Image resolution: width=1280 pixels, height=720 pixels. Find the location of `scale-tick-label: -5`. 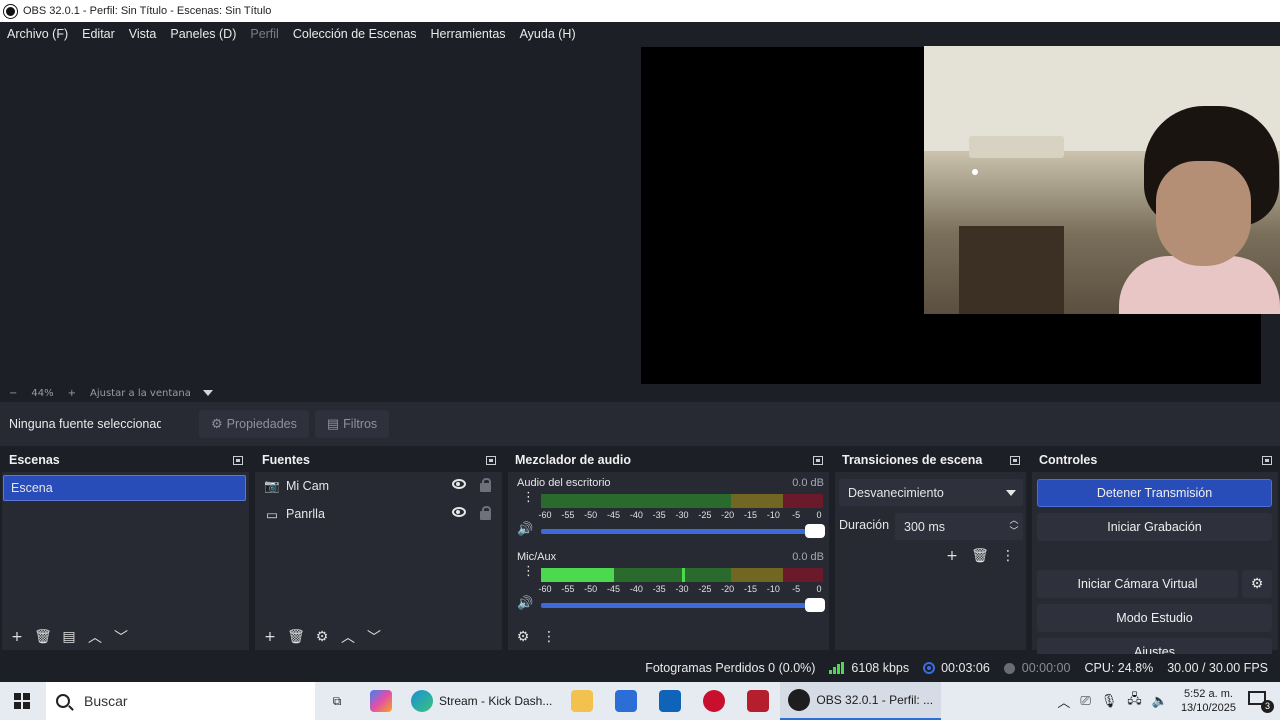

scale-tick-label: -5 is located at coordinates (796, 589).